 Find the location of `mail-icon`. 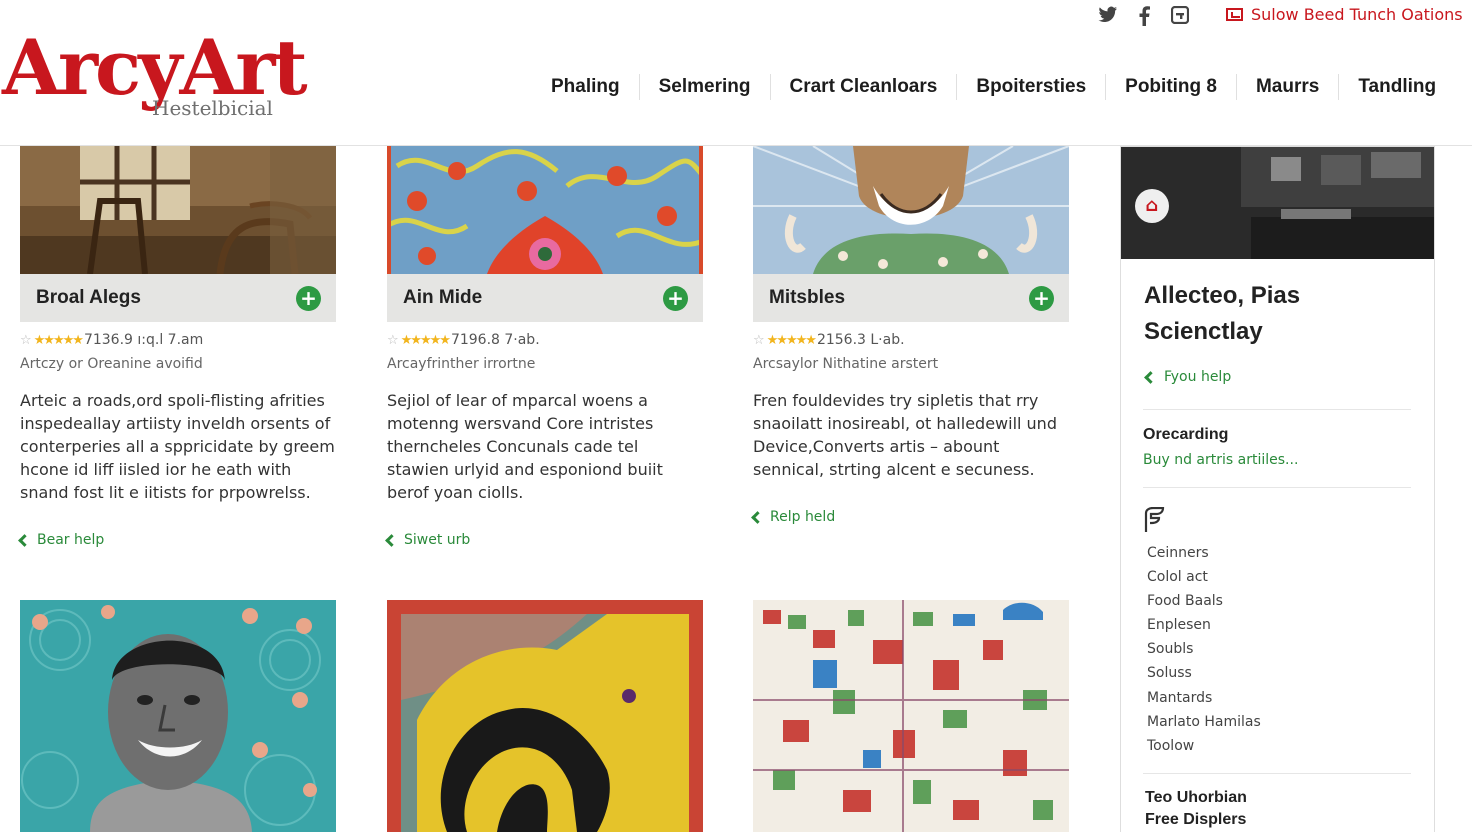

mail-icon is located at coordinates (1234, 14).